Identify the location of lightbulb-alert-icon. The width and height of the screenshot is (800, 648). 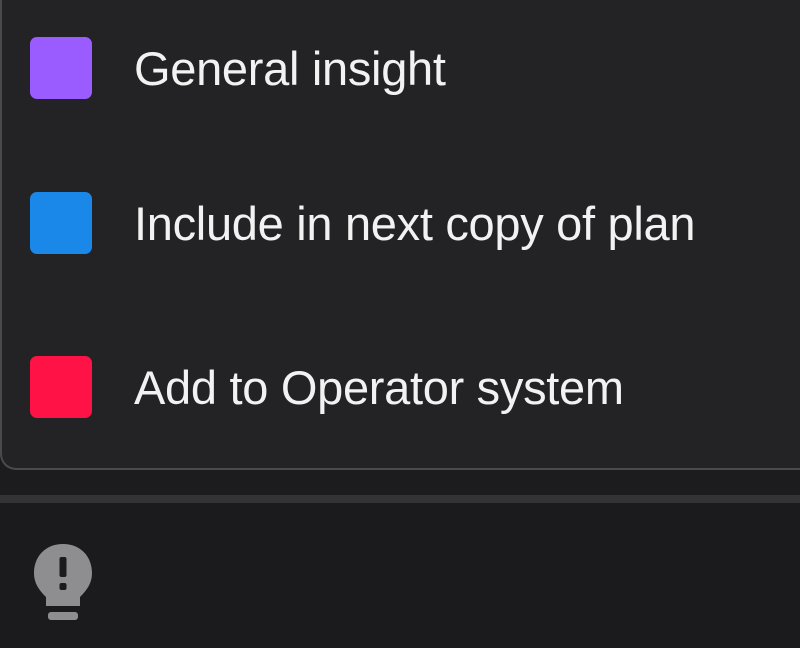
(63, 584).